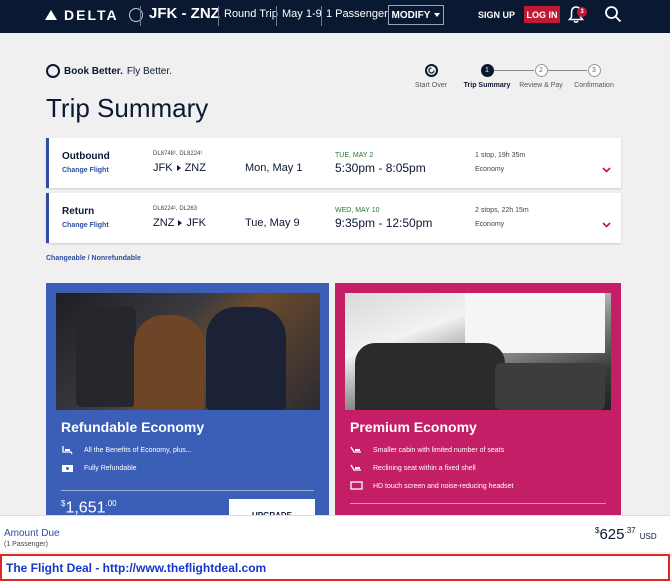 The image size is (670, 581). Describe the element at coordinates (149, 71) in the screenshot. I see `tagline-rest: Fly Better.` at that location.